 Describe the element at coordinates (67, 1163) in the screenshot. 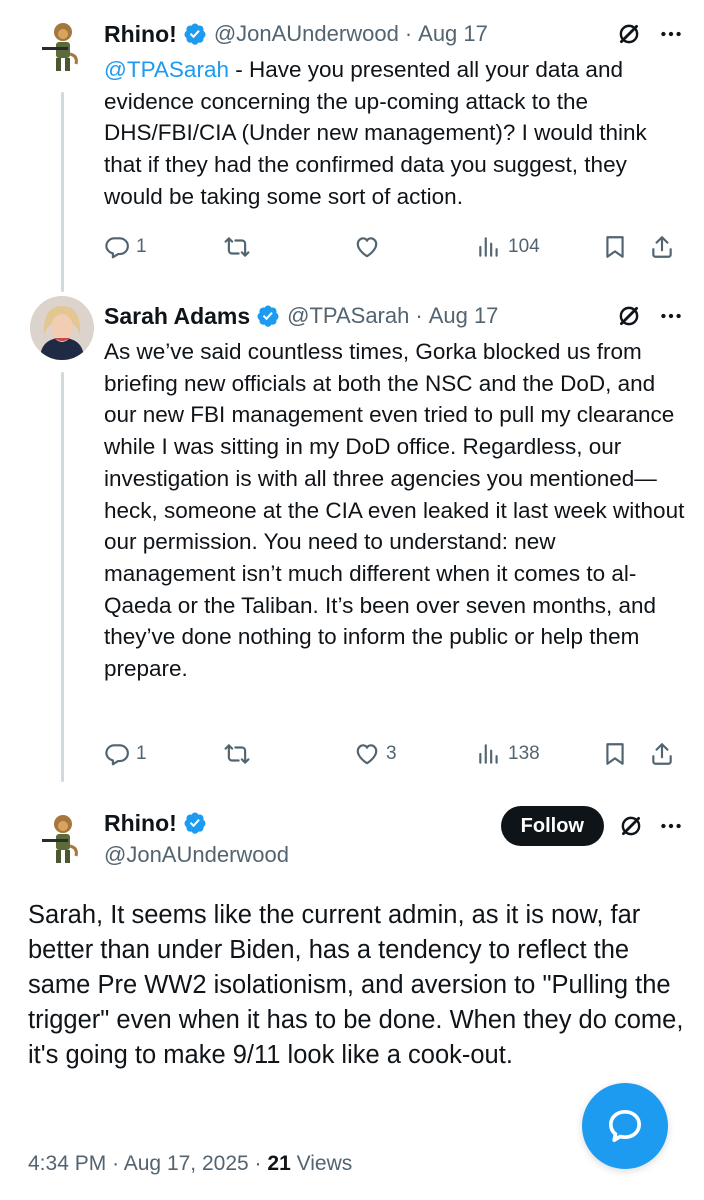

I see `tweet-time: 4:34 PM` at that location.